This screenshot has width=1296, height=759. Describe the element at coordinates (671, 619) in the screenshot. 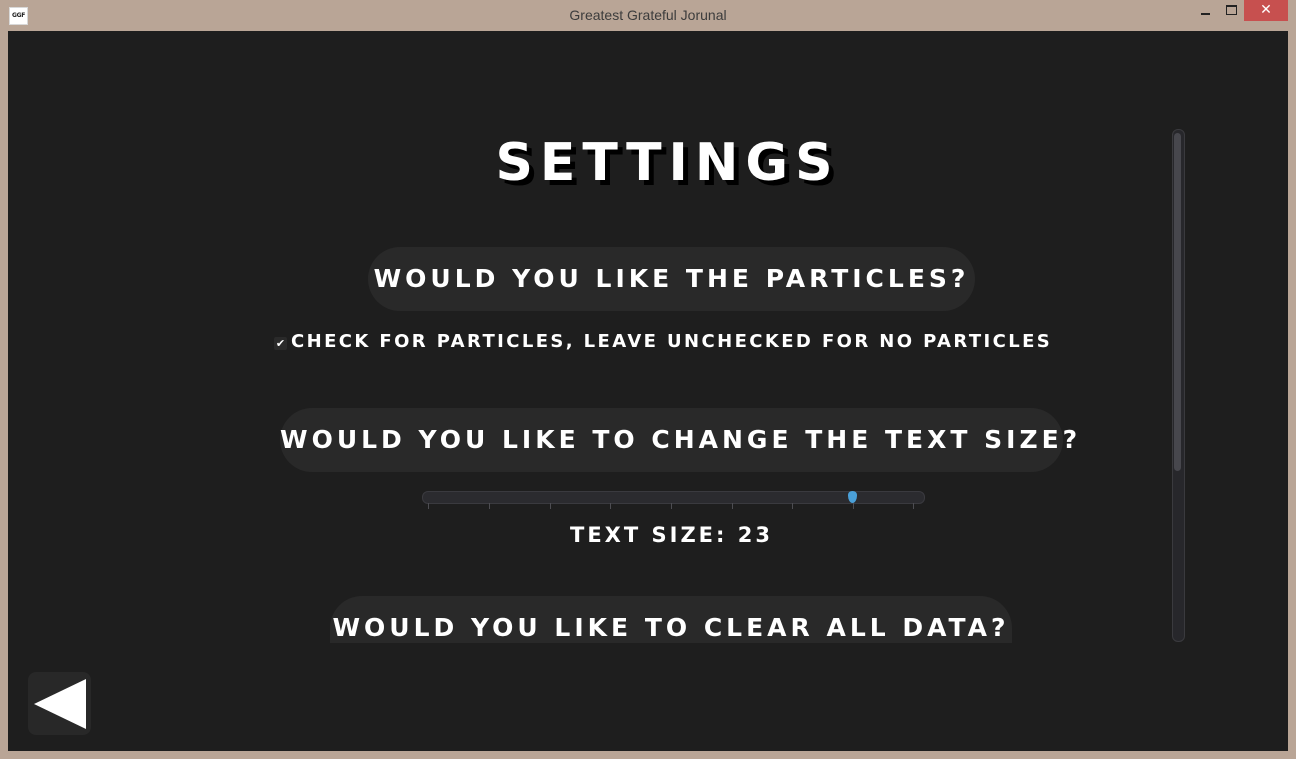

I see `clear-data-question: Would you like to clear all data?` at that location.